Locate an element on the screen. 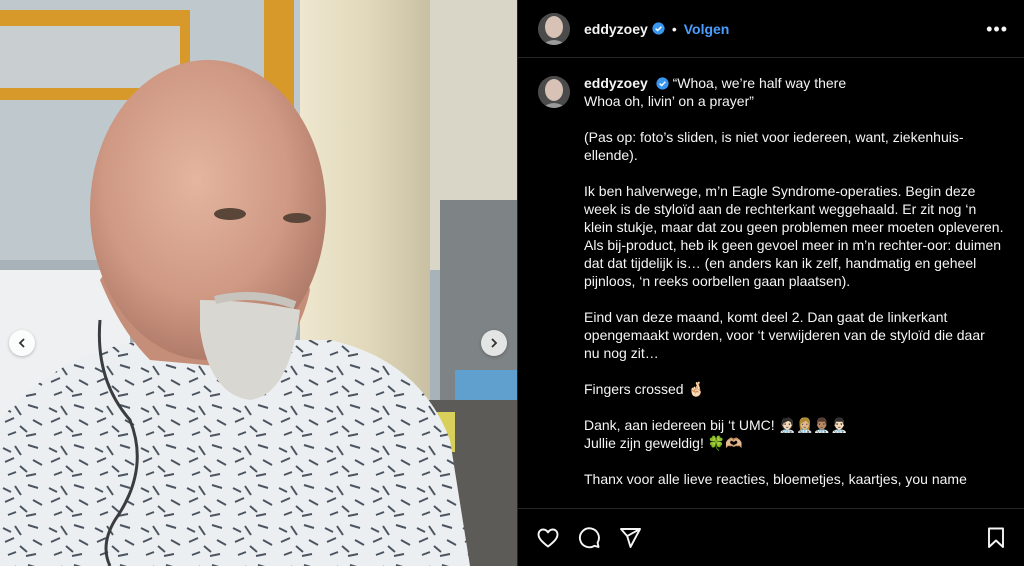 The width and height of the screenshot is (1024, 566). bookmark-icon is located at coordinates (996, 537).